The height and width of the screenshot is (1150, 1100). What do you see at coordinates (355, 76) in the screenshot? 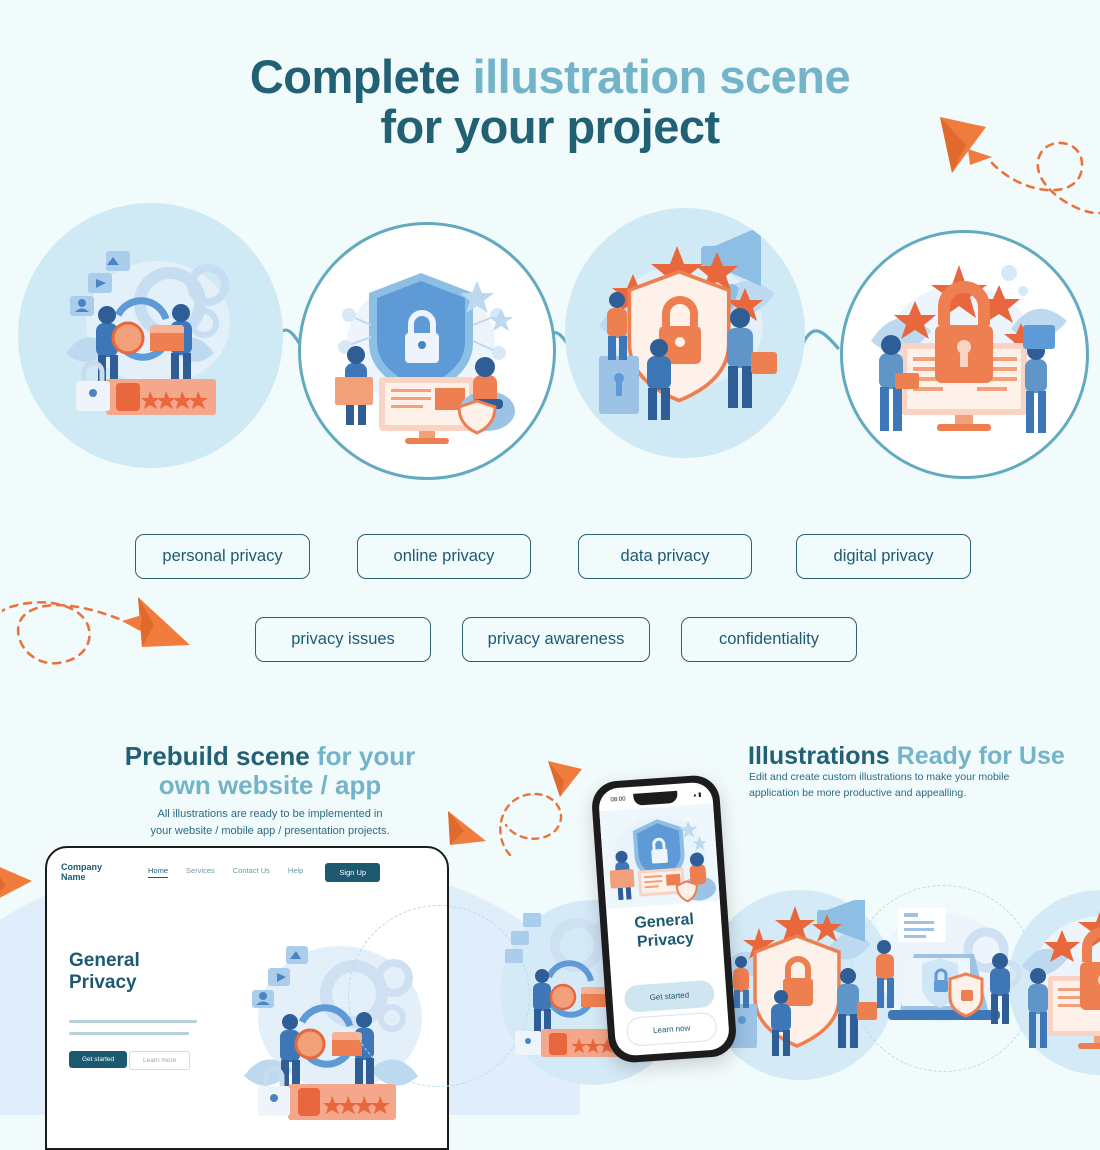
I see `title-part-complete: Complete` at bounding box center [355, 76].